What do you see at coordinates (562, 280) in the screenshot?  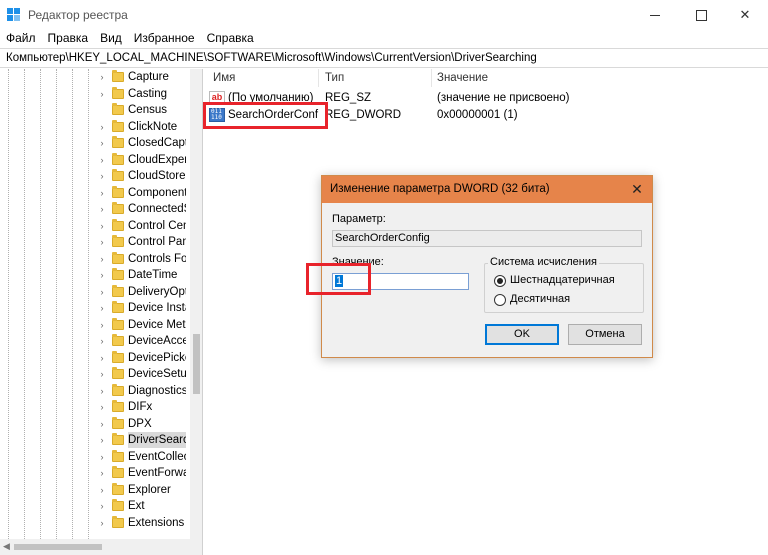 I see `hex-radio-label: Шестнадцатеричная` at bounding box center [562, 280].